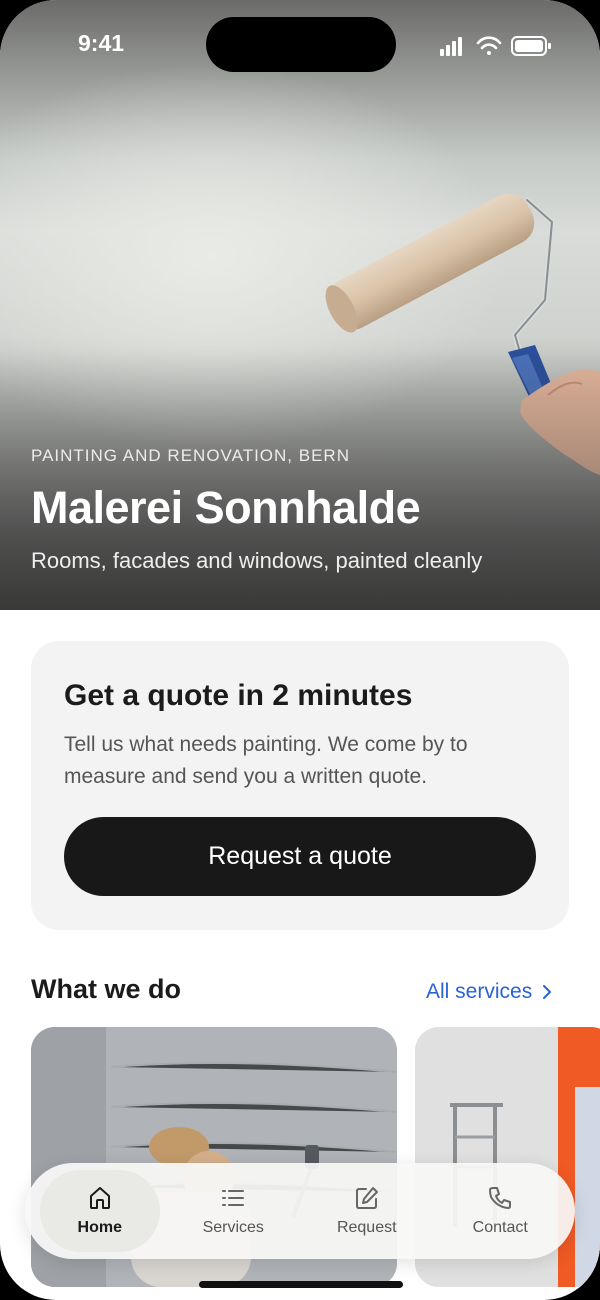 The height and width of the screenshot is (1300, 600). I want to click on hero-title: Malerei Sonnhalde, so click(226, 507).